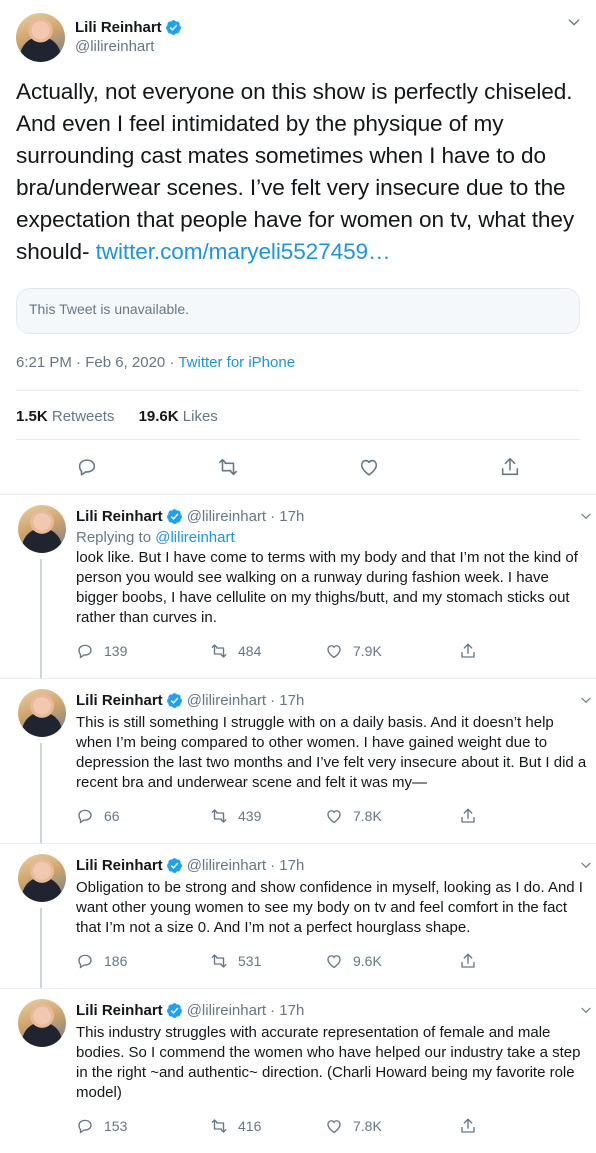 The width and height of the screenshot is (596, 1153). What do you see at coordinates (143, 816) in the screenshot?
I see `reply-button: 66` at bounding box center [143, 816].